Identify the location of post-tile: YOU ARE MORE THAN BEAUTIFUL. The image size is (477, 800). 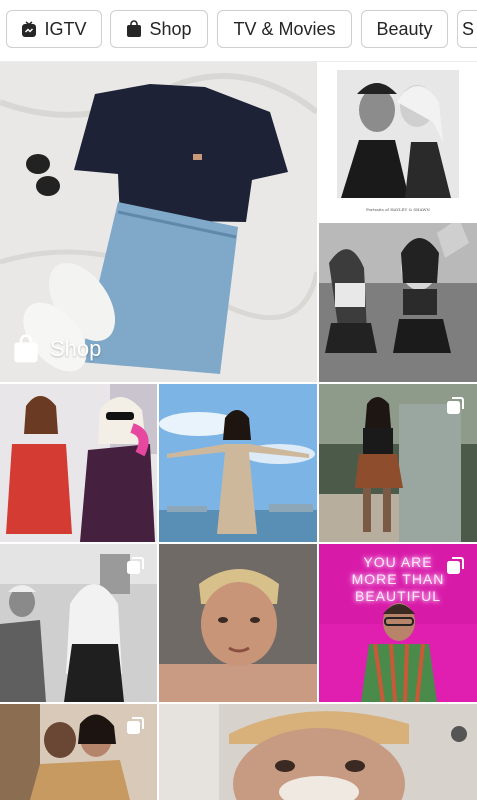
(398, 623).